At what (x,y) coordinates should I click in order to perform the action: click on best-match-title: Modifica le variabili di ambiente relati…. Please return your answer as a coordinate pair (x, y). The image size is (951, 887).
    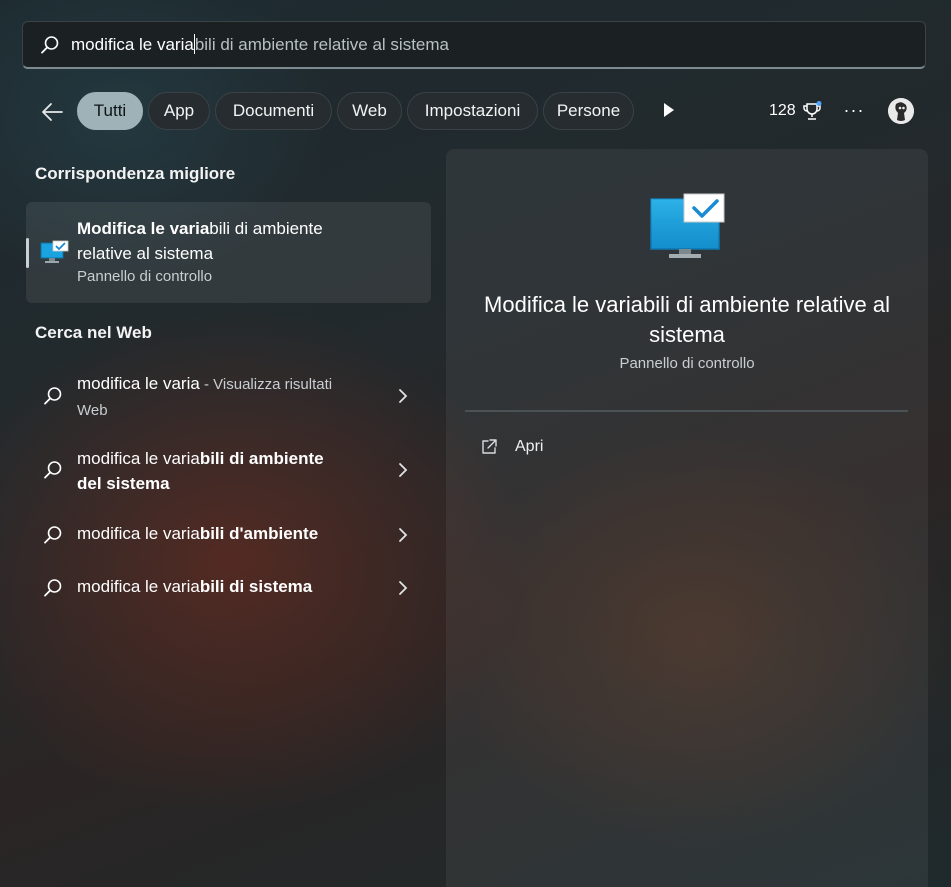
    Looking at the image, I should click on (227, 241).